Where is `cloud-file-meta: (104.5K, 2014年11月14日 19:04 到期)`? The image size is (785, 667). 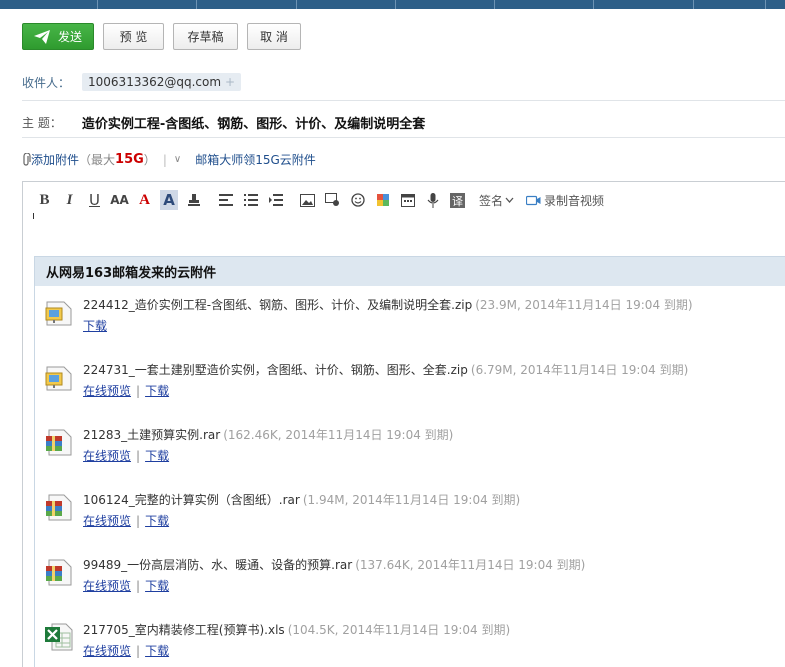 cloud-file-meta: (104.5K, 2014年11月14日 19:04 到期) is located at coordinates (399, 630).